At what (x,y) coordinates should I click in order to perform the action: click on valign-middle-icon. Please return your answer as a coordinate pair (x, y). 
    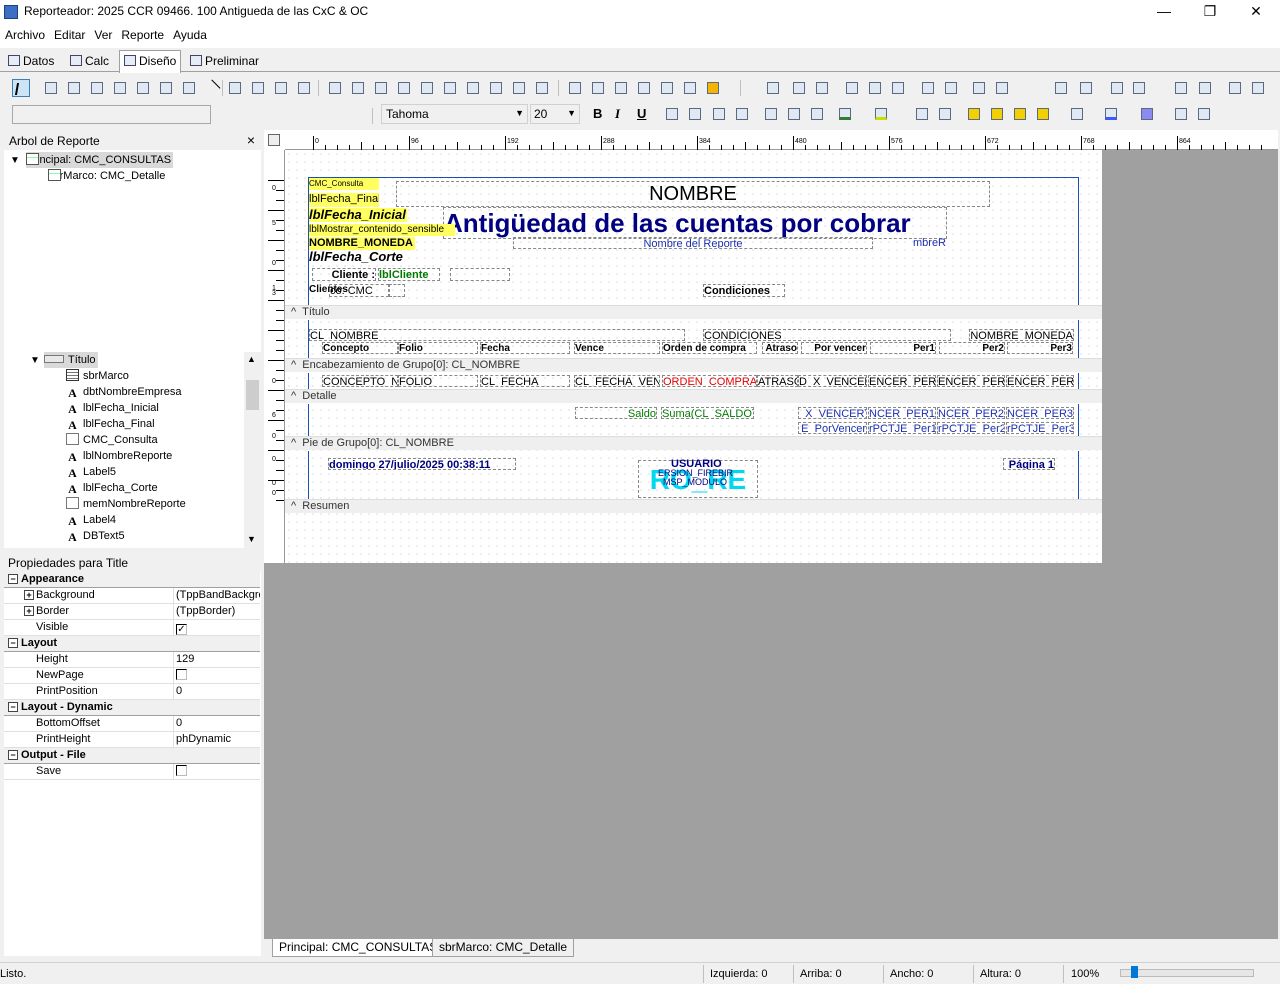
    Looking at the image, I should click on (794, 114).